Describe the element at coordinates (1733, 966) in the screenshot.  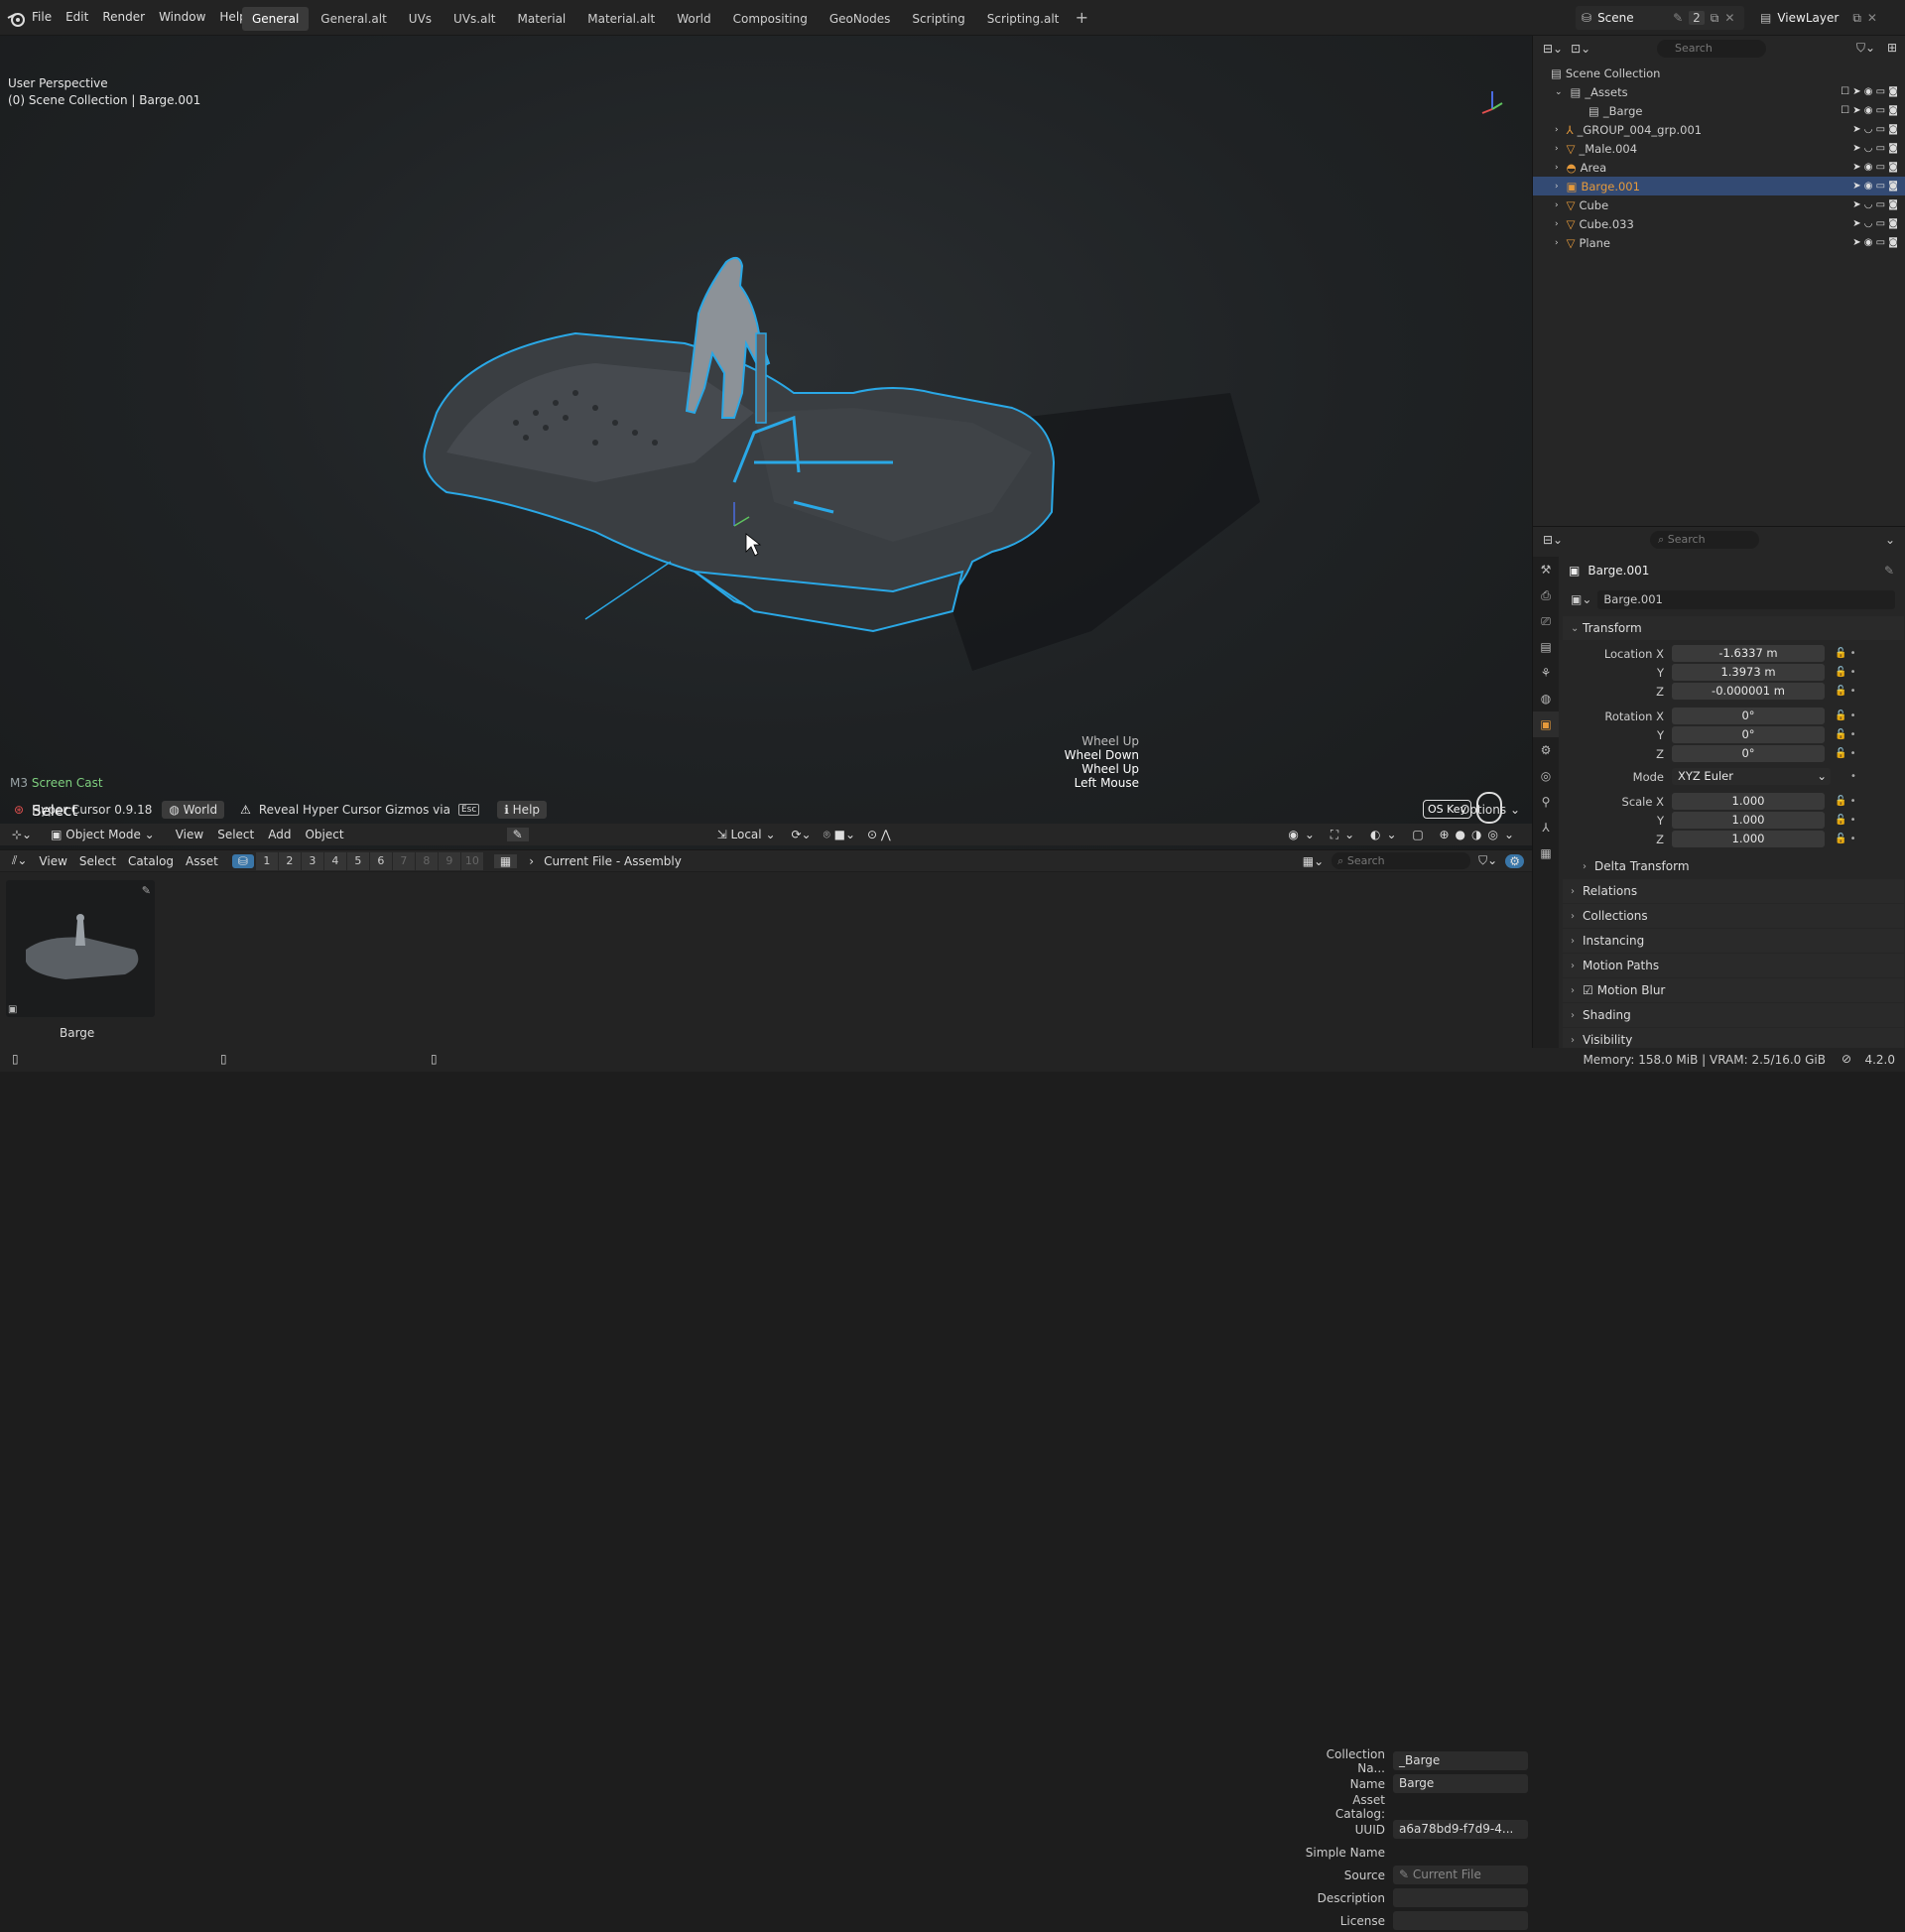
I see `motion-paths-panel-header: › Motion Paths` at that location.